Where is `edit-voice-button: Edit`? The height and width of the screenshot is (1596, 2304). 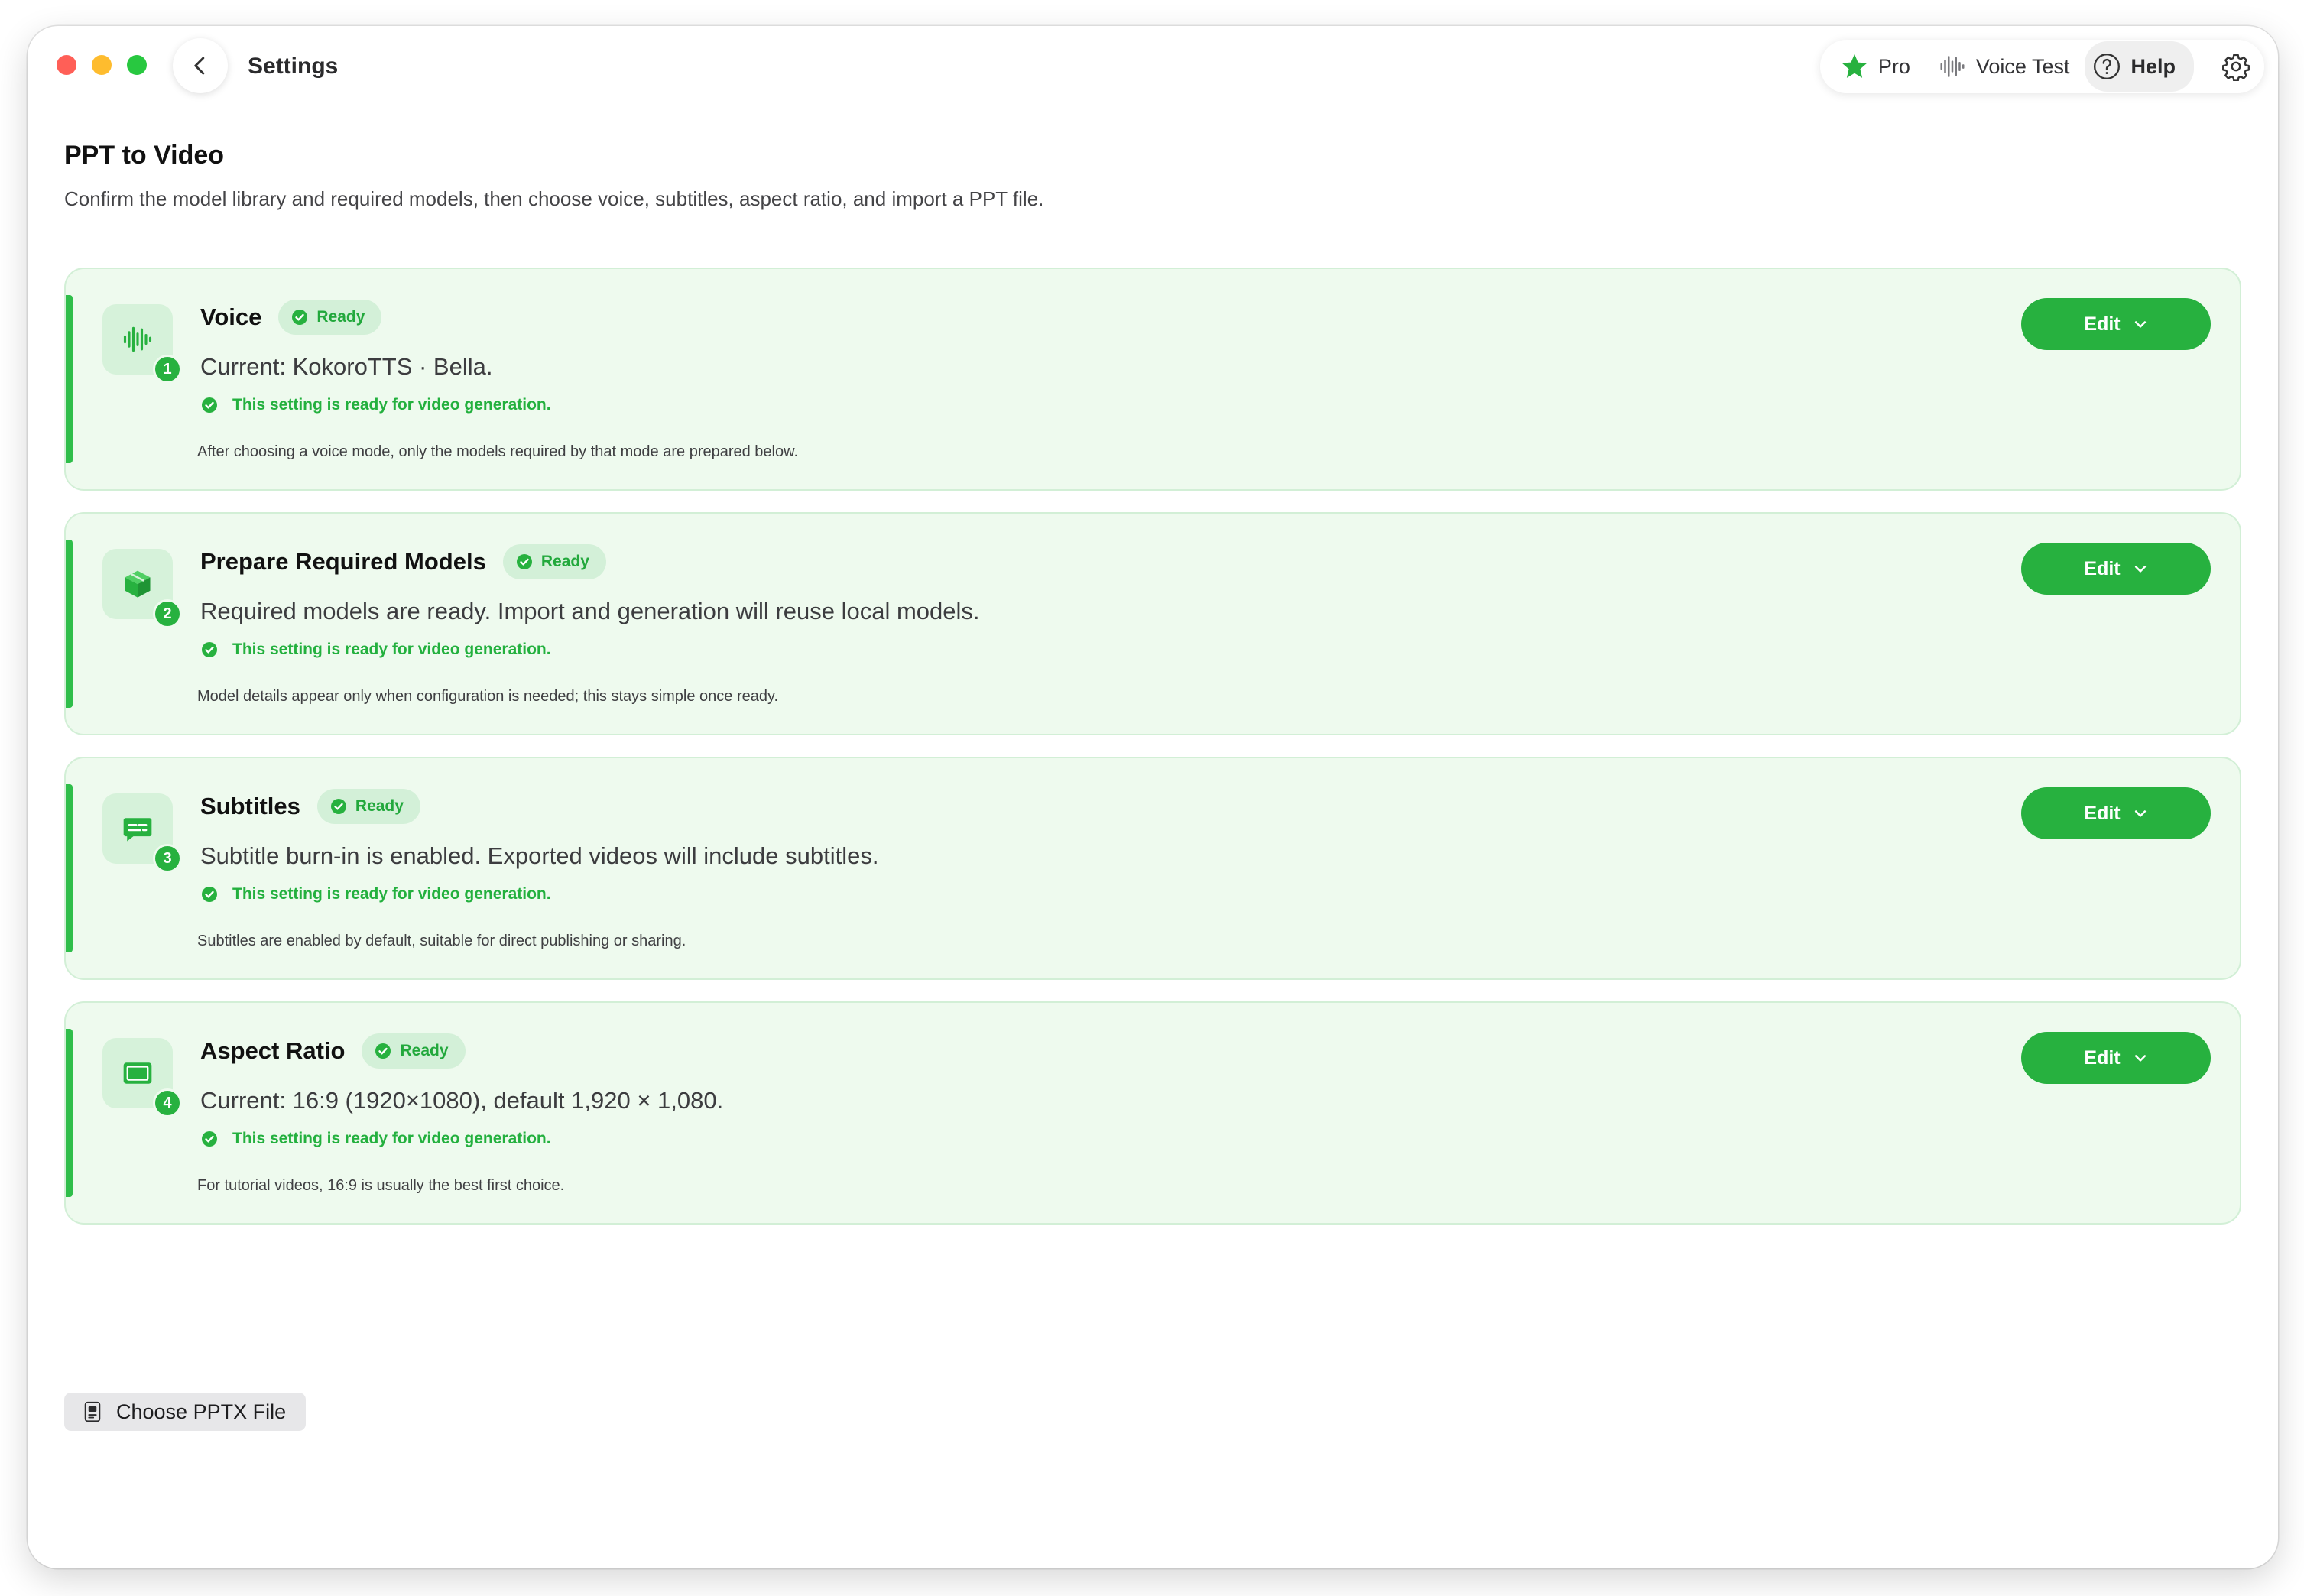 edit-voice-button: Edit is located at coordinates (2116, 324).